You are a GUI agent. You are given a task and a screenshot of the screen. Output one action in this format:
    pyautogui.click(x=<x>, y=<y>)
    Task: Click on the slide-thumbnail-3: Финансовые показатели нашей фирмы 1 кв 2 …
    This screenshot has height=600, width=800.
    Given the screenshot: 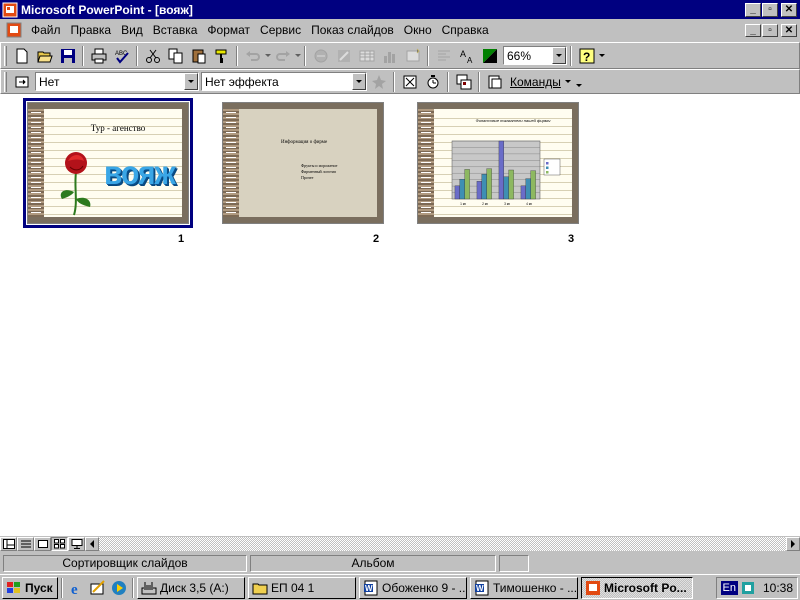 What is the action you would take?
    pyautogui.click(x=498, y=163)
    